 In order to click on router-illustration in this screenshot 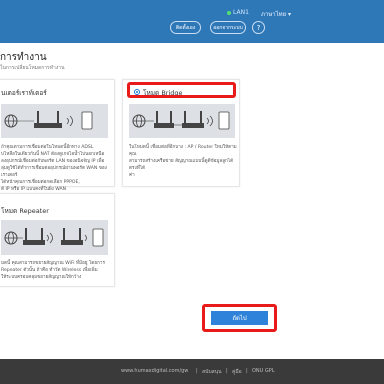, I will do `click(54, 121)`.